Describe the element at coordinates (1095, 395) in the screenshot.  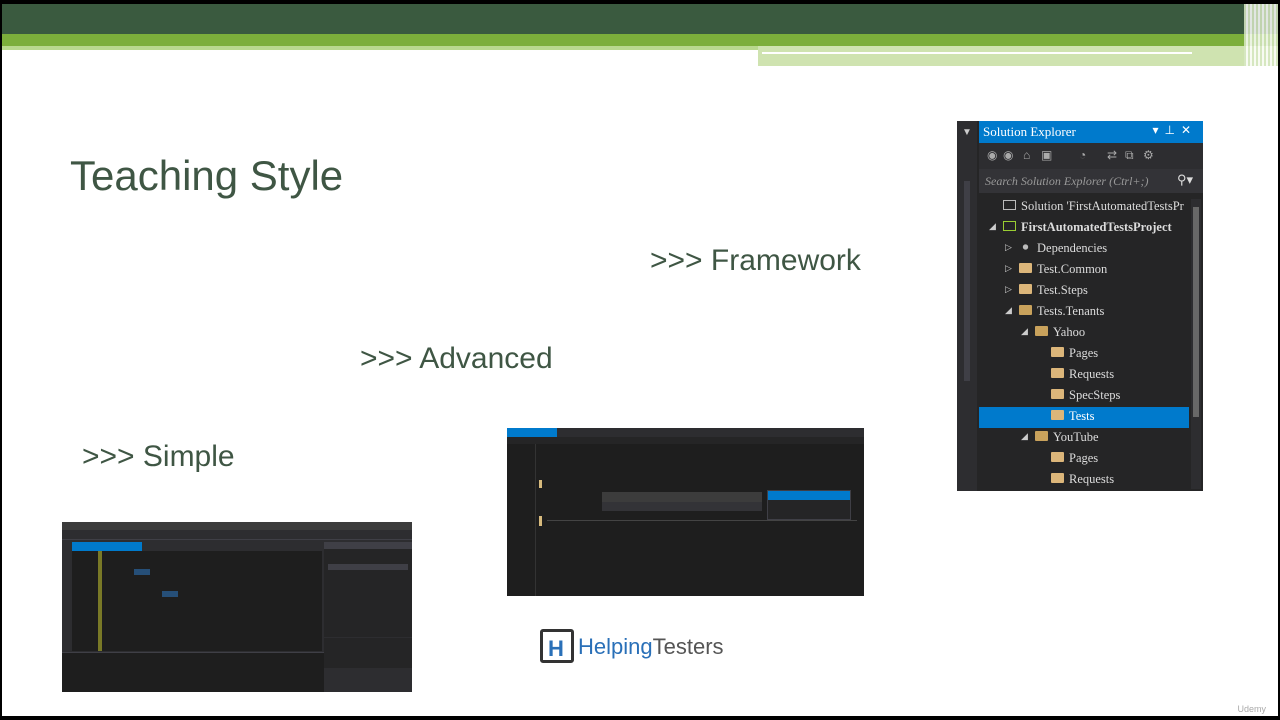
I see `tree-item-label: SpecSteps` at that location.